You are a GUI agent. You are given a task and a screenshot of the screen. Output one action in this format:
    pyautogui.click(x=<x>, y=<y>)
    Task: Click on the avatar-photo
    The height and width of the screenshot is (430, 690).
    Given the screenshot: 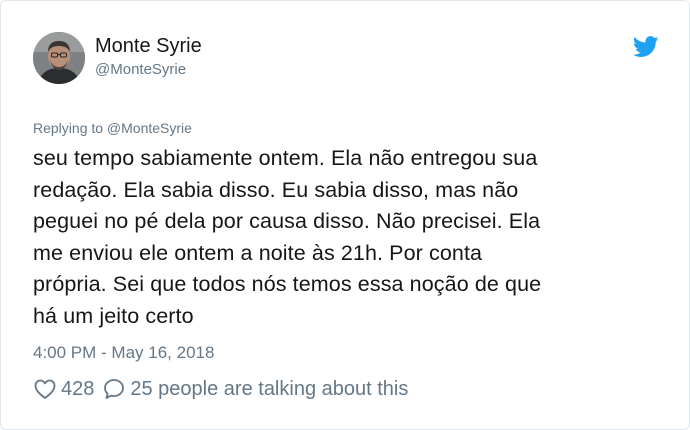 What is the action you would take?
    pyautogui.click(x=59, y=58)
    